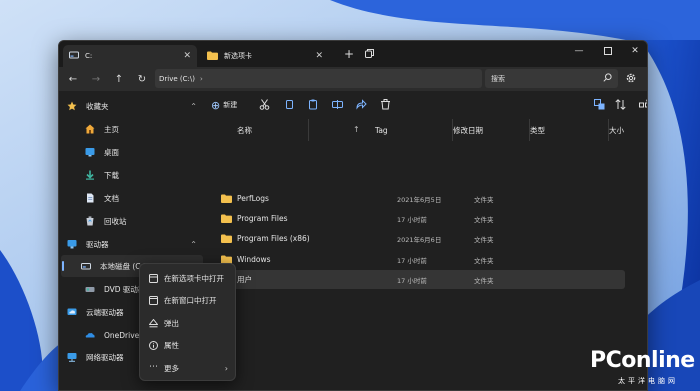 Image resolution: width=700 pixels, height=391 pixels. I want to click on sidebar-item-label: 云端驱动器, so click(105, 312).